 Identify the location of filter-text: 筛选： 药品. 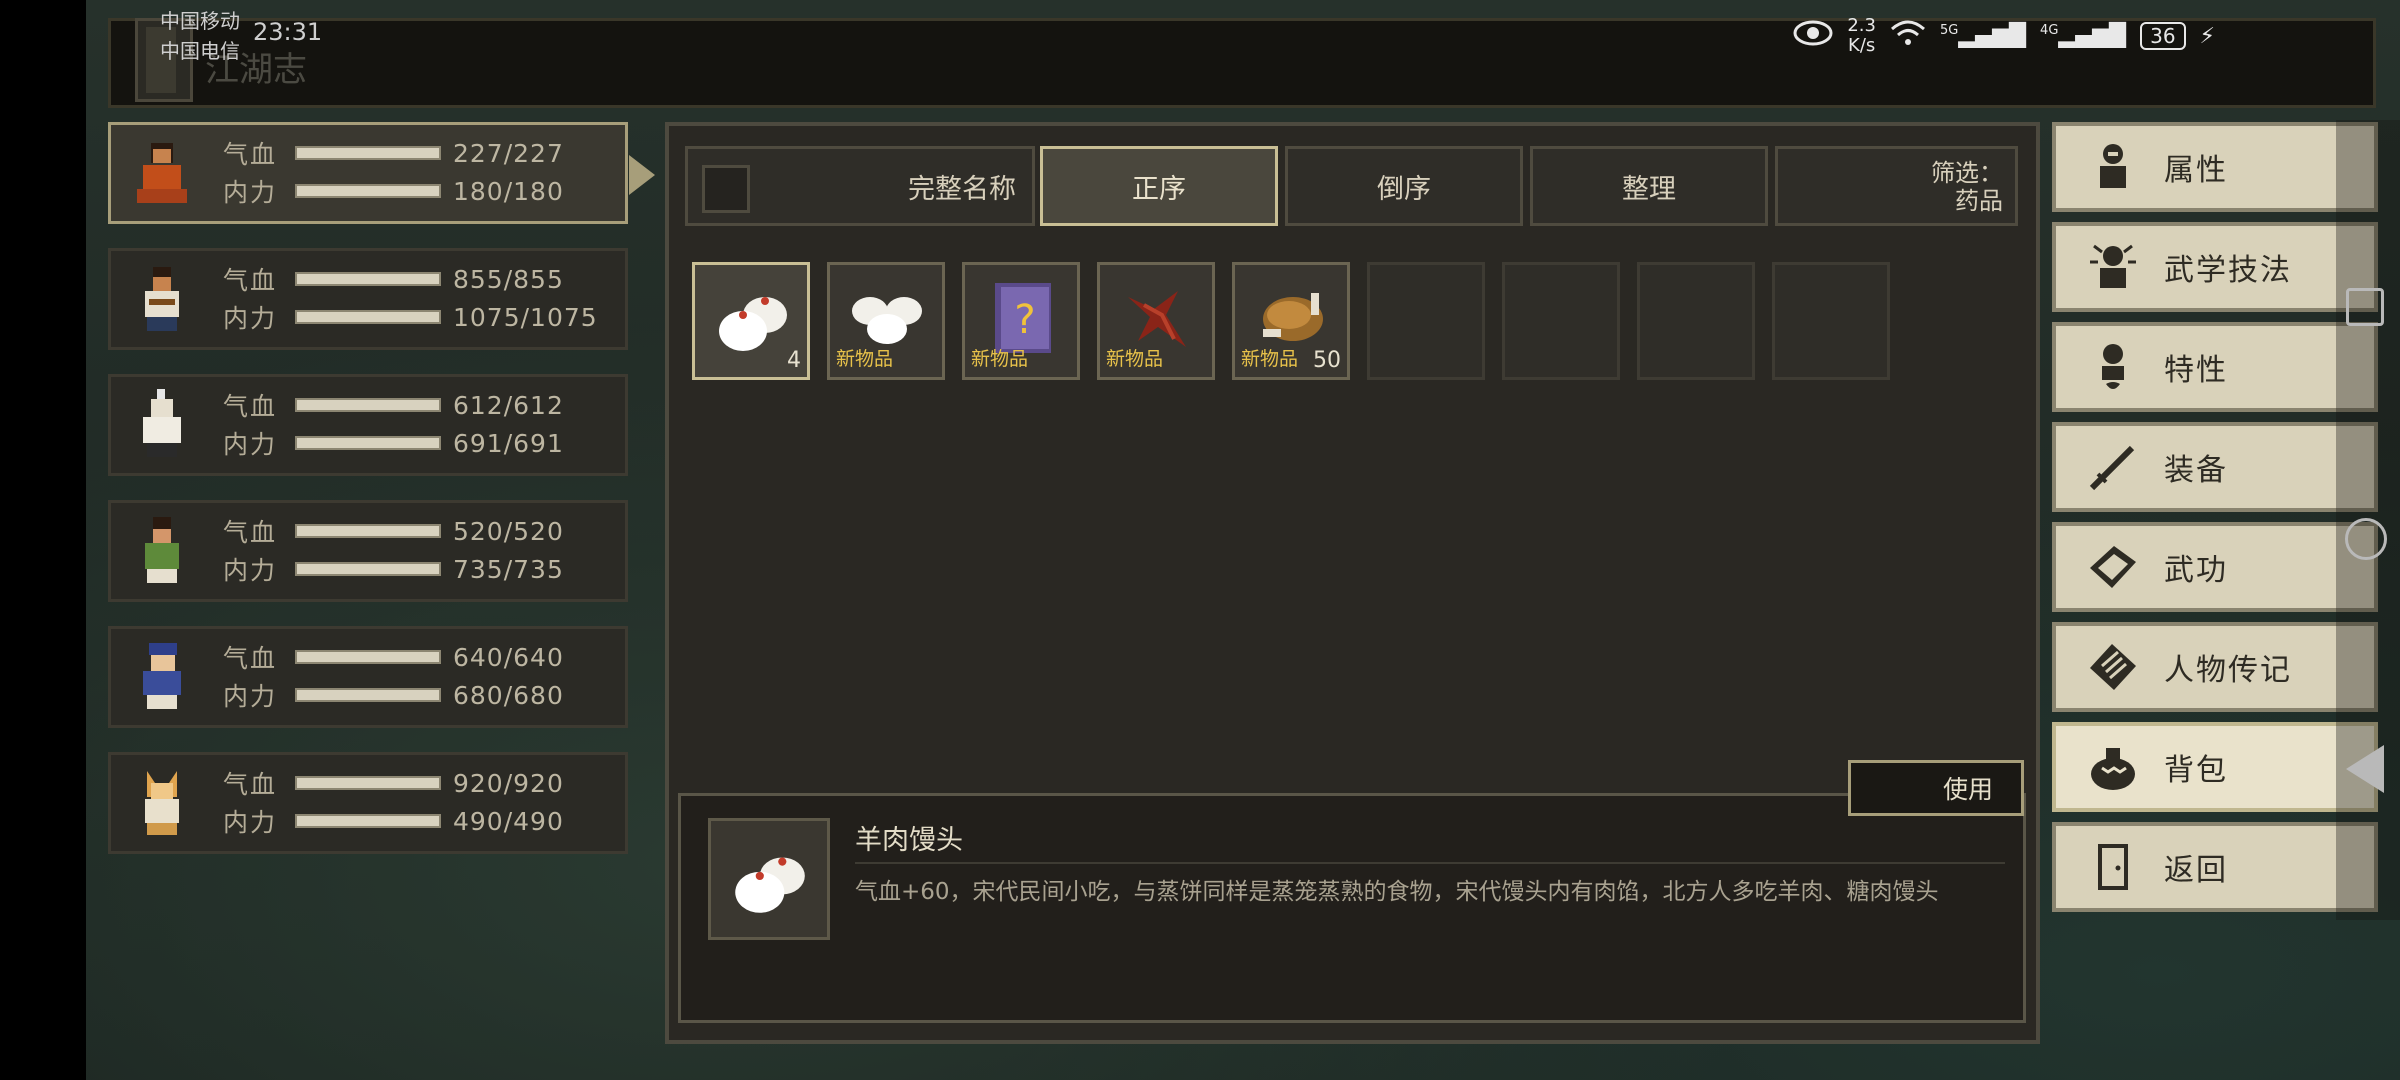
(1967, 187).